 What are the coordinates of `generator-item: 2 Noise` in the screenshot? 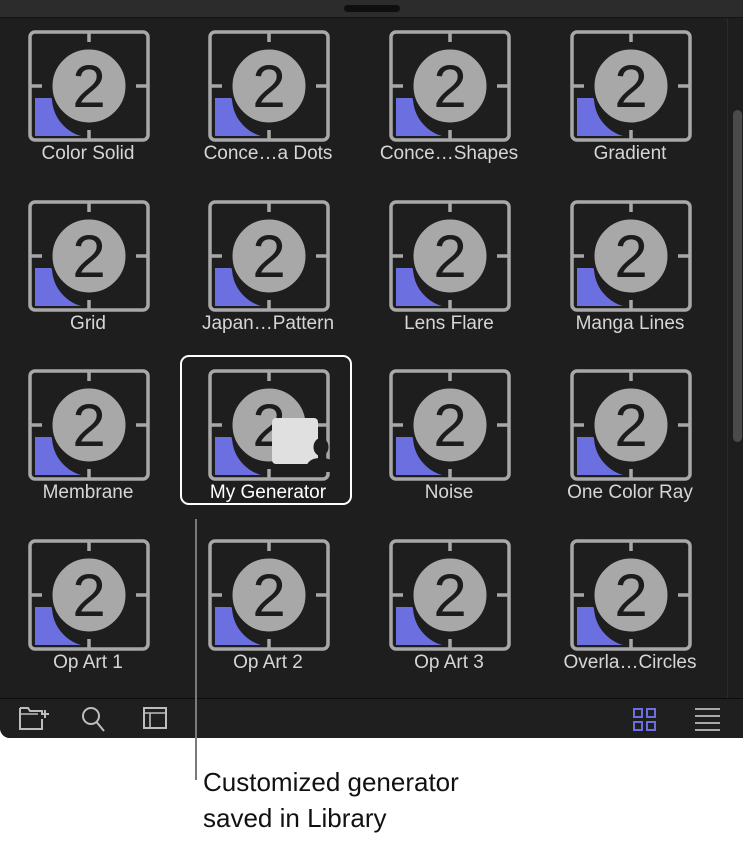 It's located at (449, 432).